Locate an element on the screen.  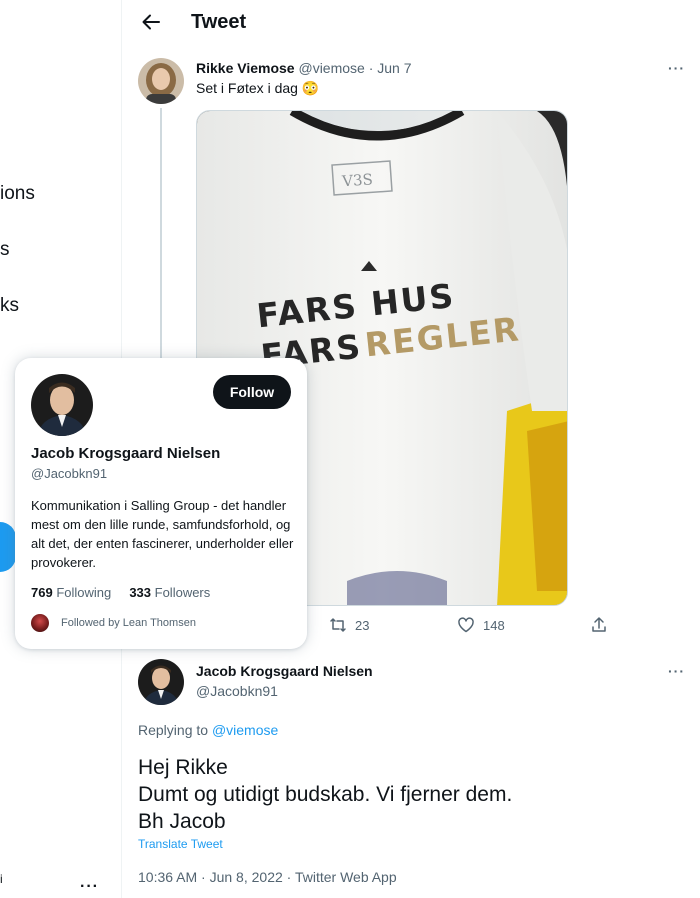
translate-tweet-link: Translate Tweet is located at coordinates (180, 844).